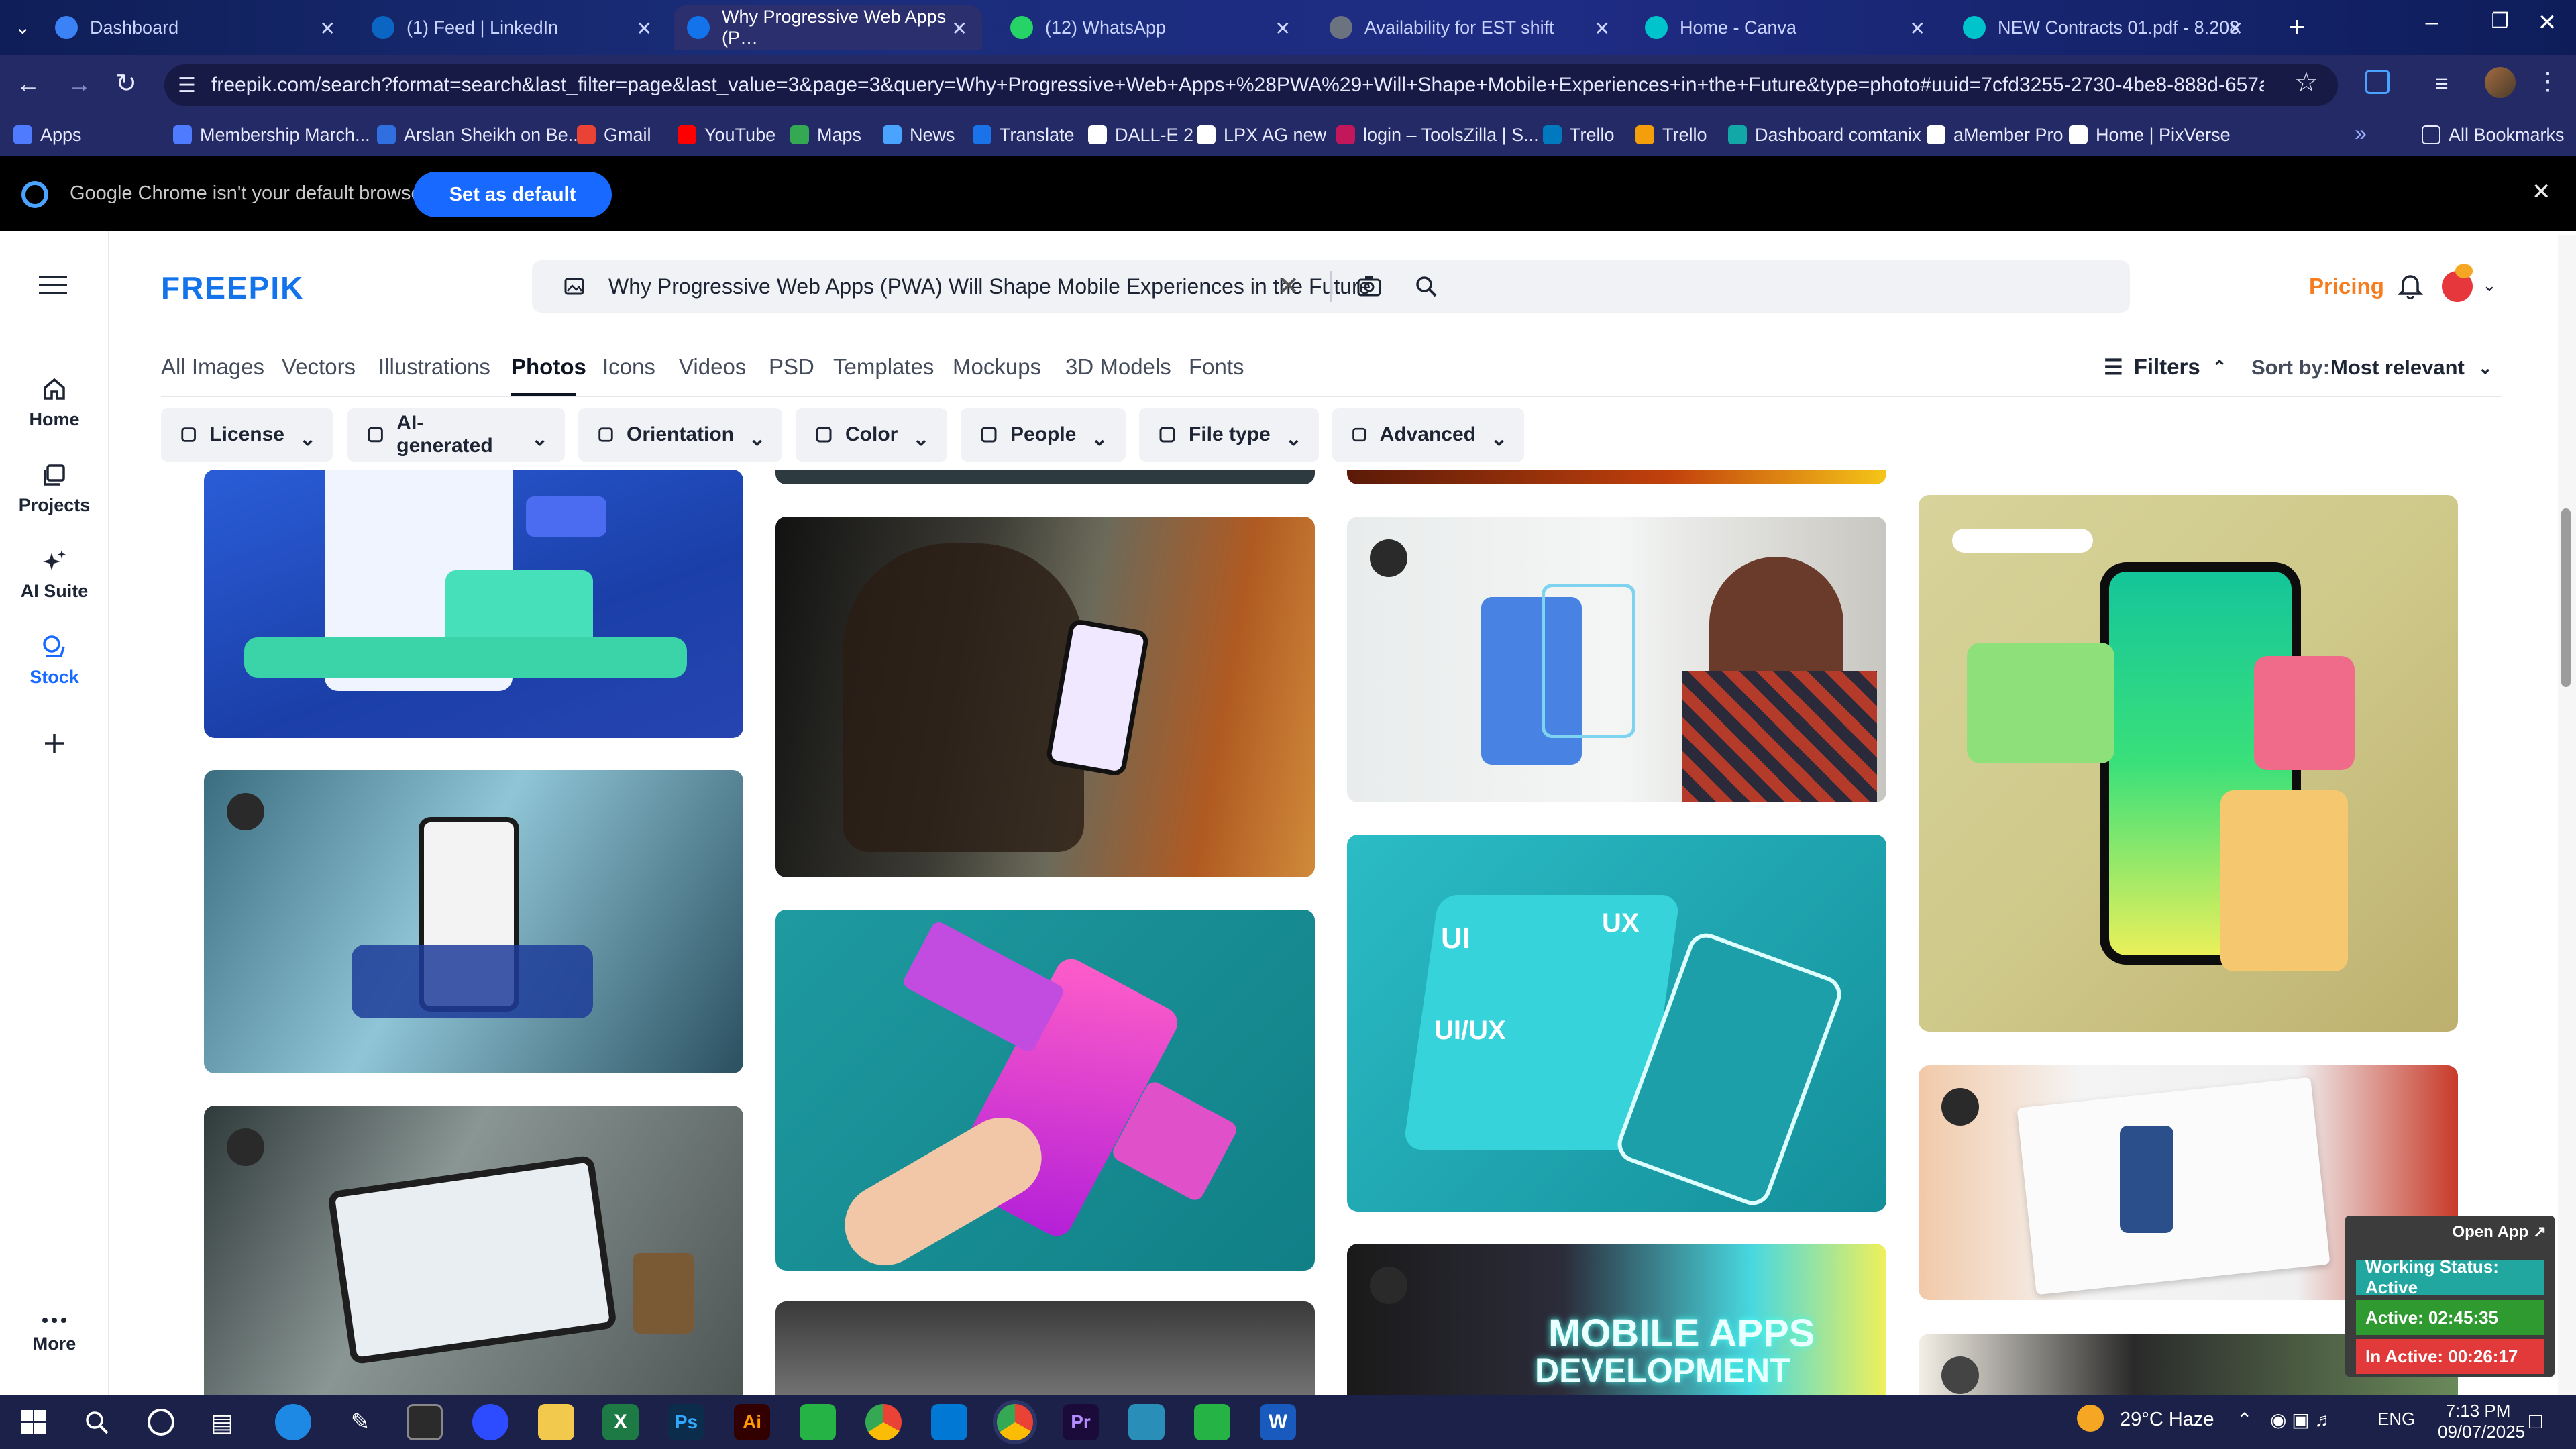 The width and height of the screenshot is (2576, 1449). I want to click on camera-icon, so click(1369, 286).